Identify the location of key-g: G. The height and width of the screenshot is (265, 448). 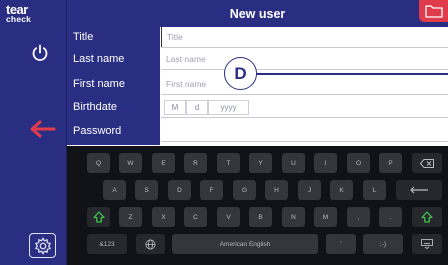
(244, 190).